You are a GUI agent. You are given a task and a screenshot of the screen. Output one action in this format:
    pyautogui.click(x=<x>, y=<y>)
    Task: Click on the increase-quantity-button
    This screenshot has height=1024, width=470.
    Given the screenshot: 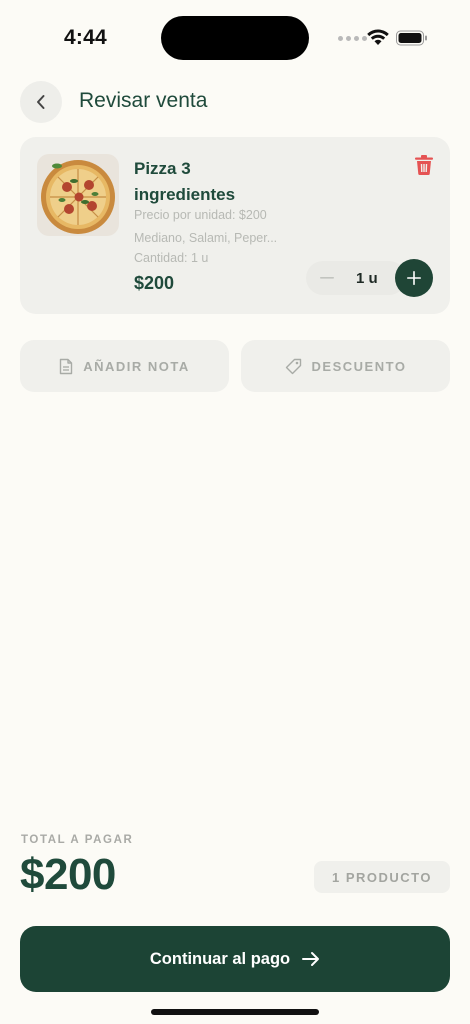 What is the action you would take?
    pyautogui.click(x=414, y=278)
    